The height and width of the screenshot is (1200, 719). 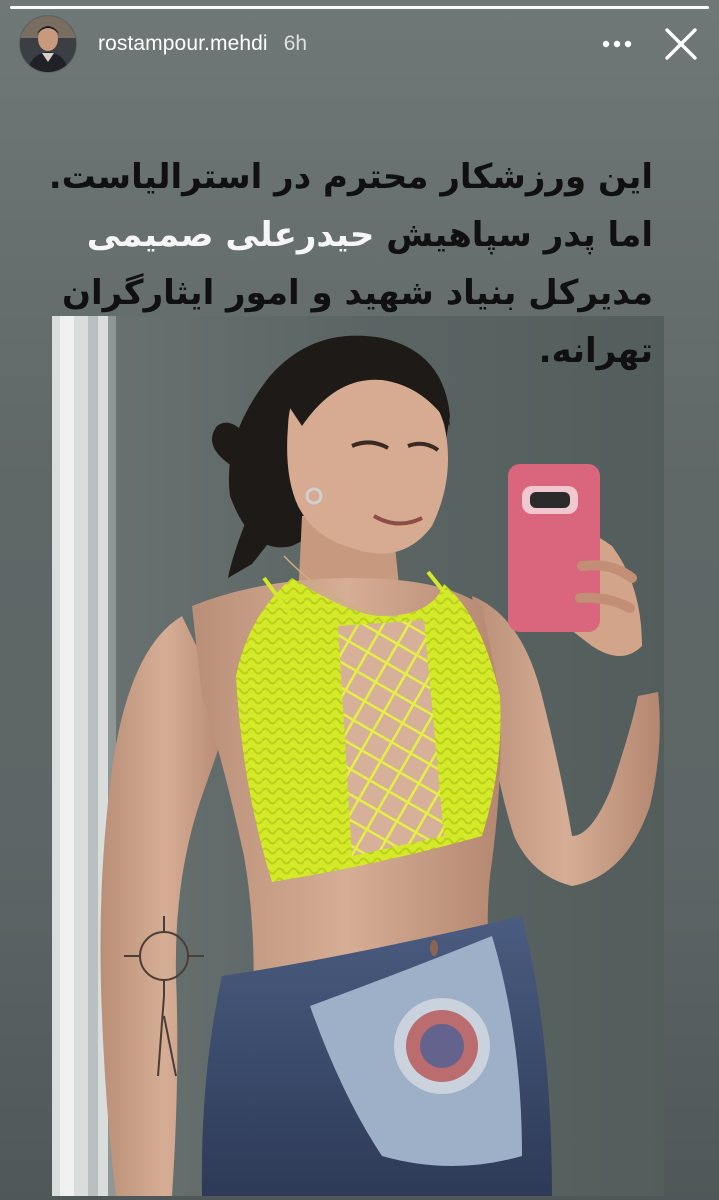 What do you see at coordinates (183, 44) in the screenshot?
I see `story-username: rostampour.mehdi` at bounding box center [183, 44].